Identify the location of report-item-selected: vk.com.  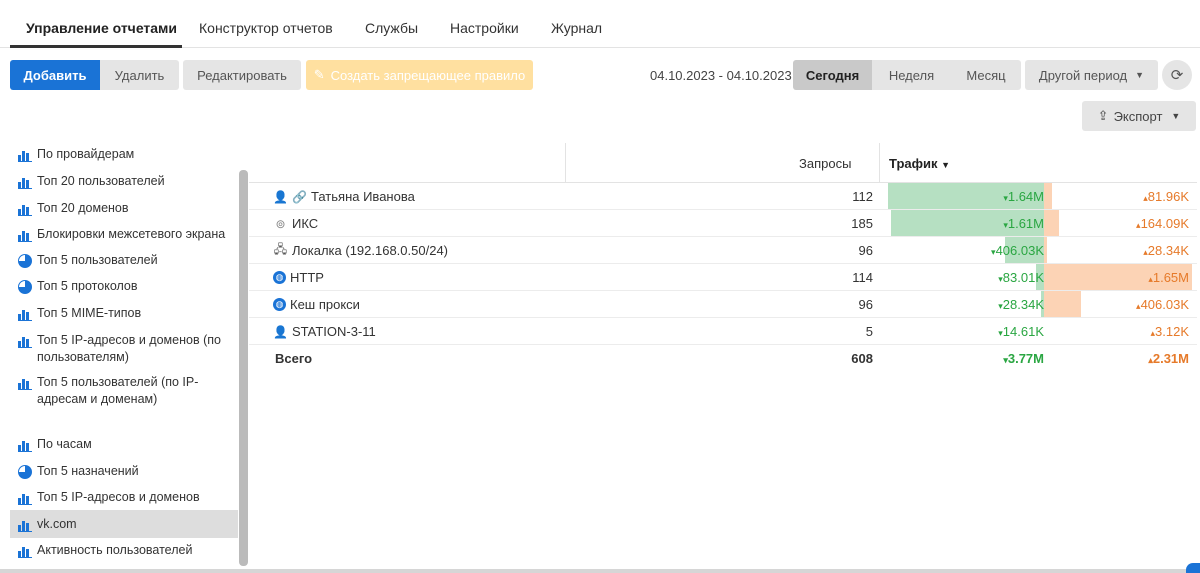
(124, 524).